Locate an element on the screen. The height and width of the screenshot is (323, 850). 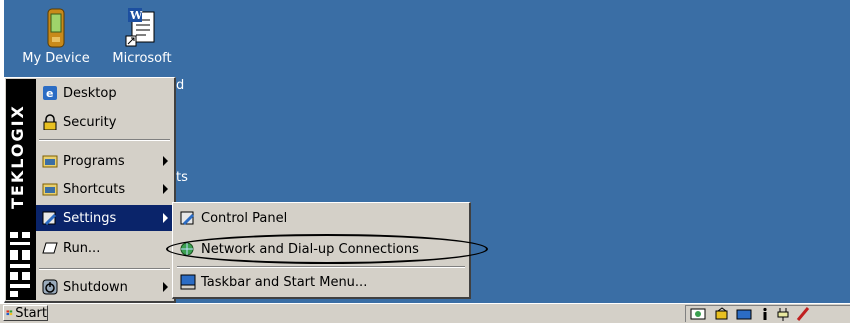
control-panel-icon is located at coordinates (188, 218).